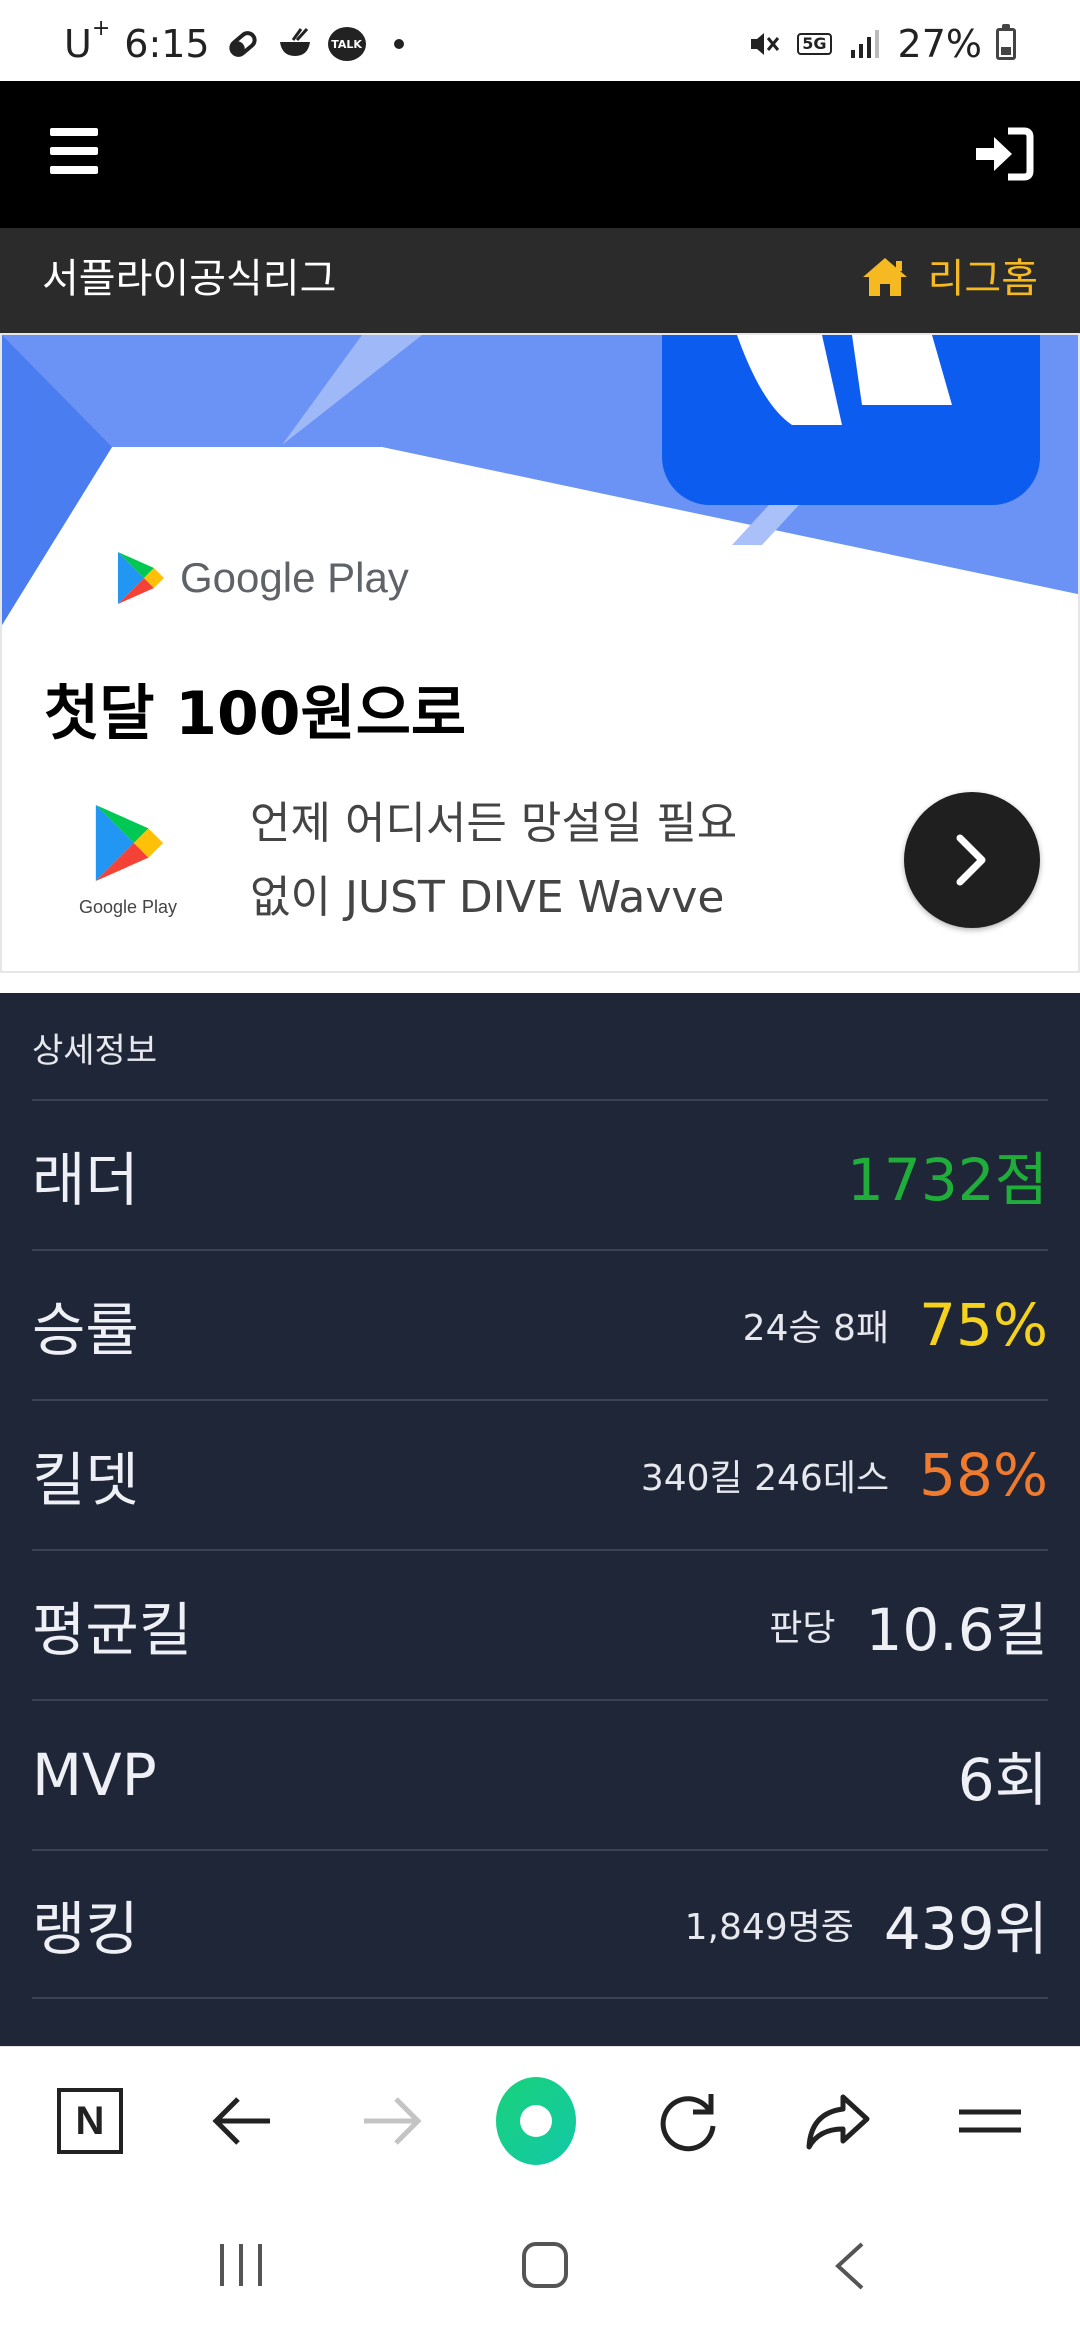  I want to click on top-nav, so click(540, 154).